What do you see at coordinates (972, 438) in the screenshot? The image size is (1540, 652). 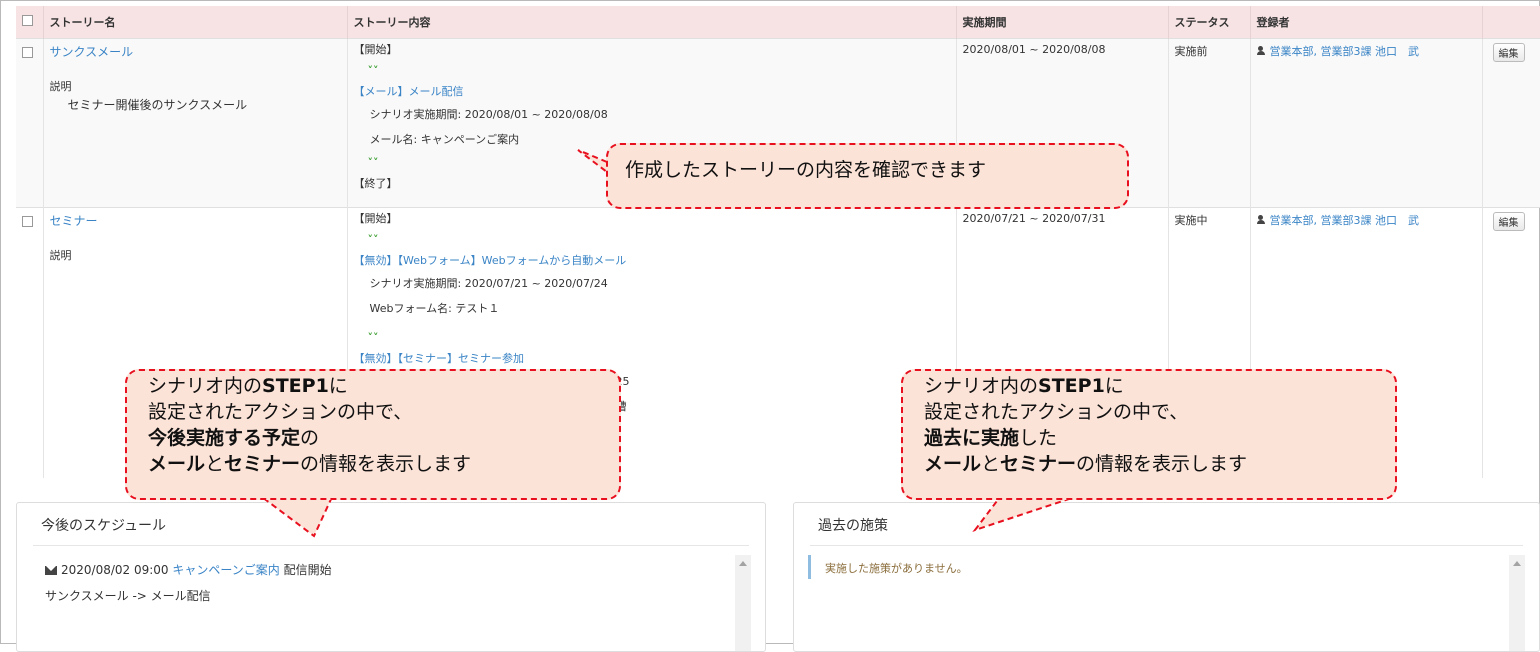 I see `callout-text: 過去に実施` at bounding box center [972, 438].